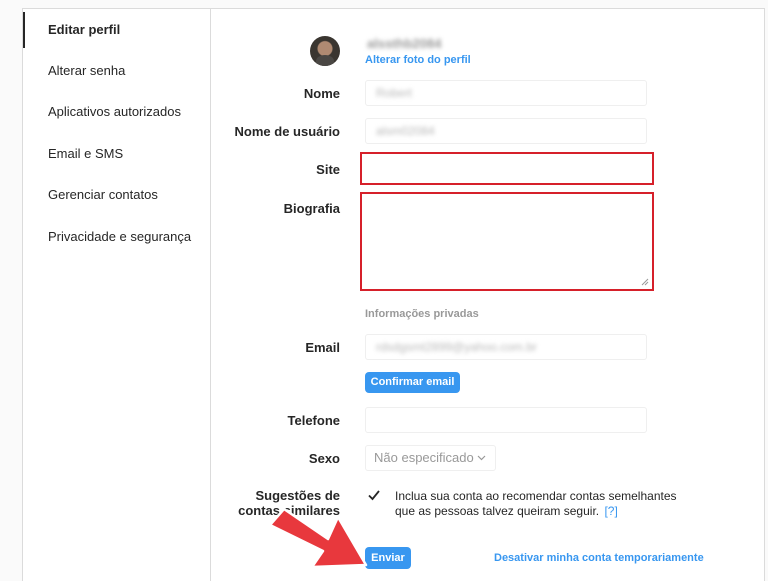 Image resolution: width=768 pixels, height=581 pixels. I want to click on phone-label: Telefone, so click(314, 420).